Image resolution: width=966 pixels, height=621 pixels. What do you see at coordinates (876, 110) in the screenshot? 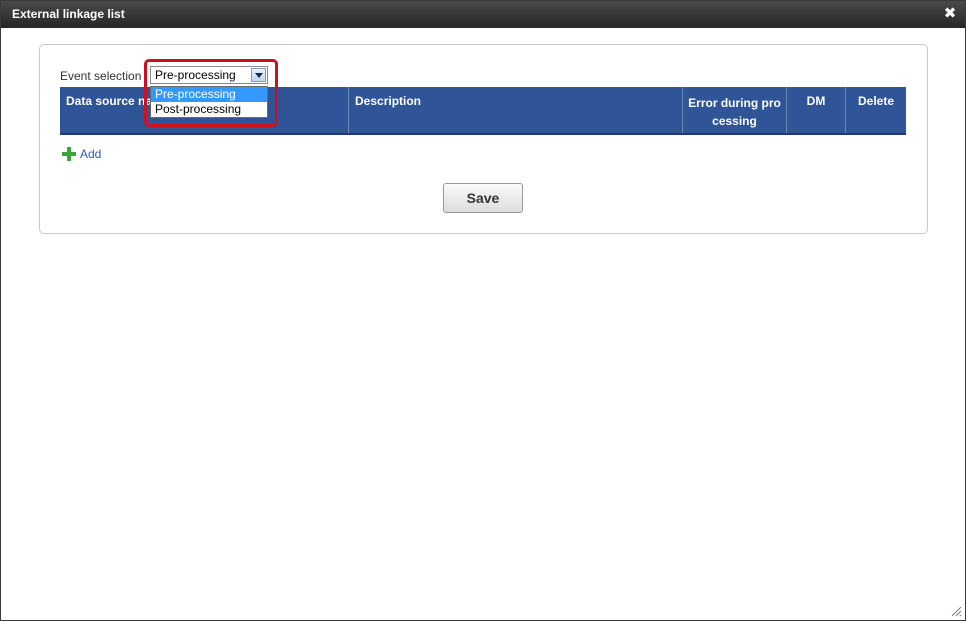
I see `column-header-delete: Delete` at bounding box center [876, 110].